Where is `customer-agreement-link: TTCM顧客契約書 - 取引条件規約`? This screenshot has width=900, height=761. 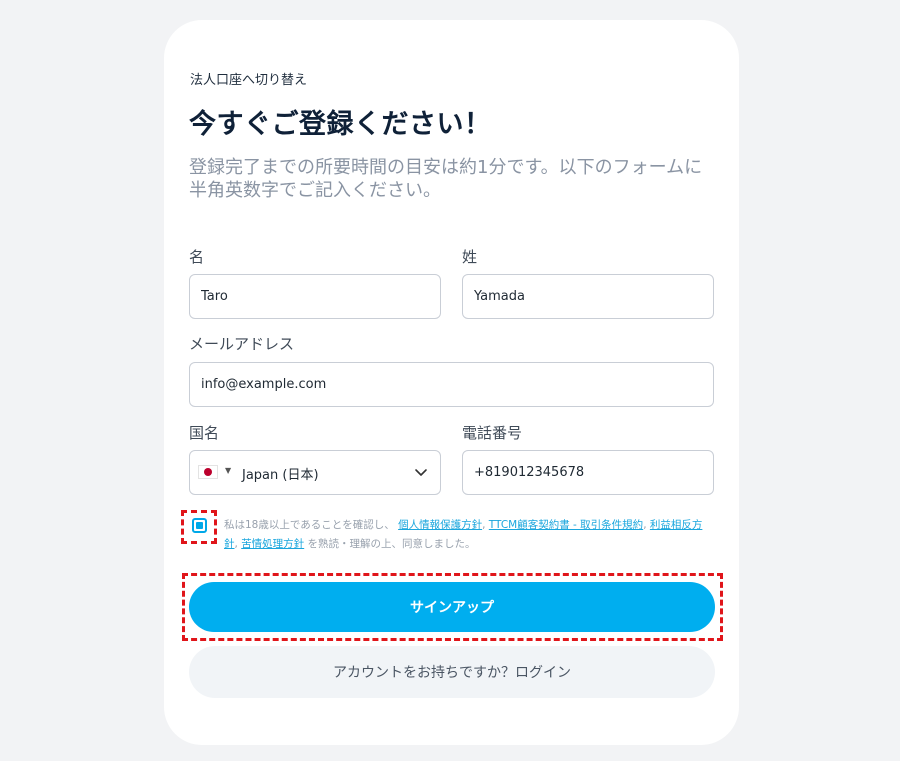
customer-agreement-link: TTCM顧客契約書 - 取引条件規約 is located at coordinates (566, 525).